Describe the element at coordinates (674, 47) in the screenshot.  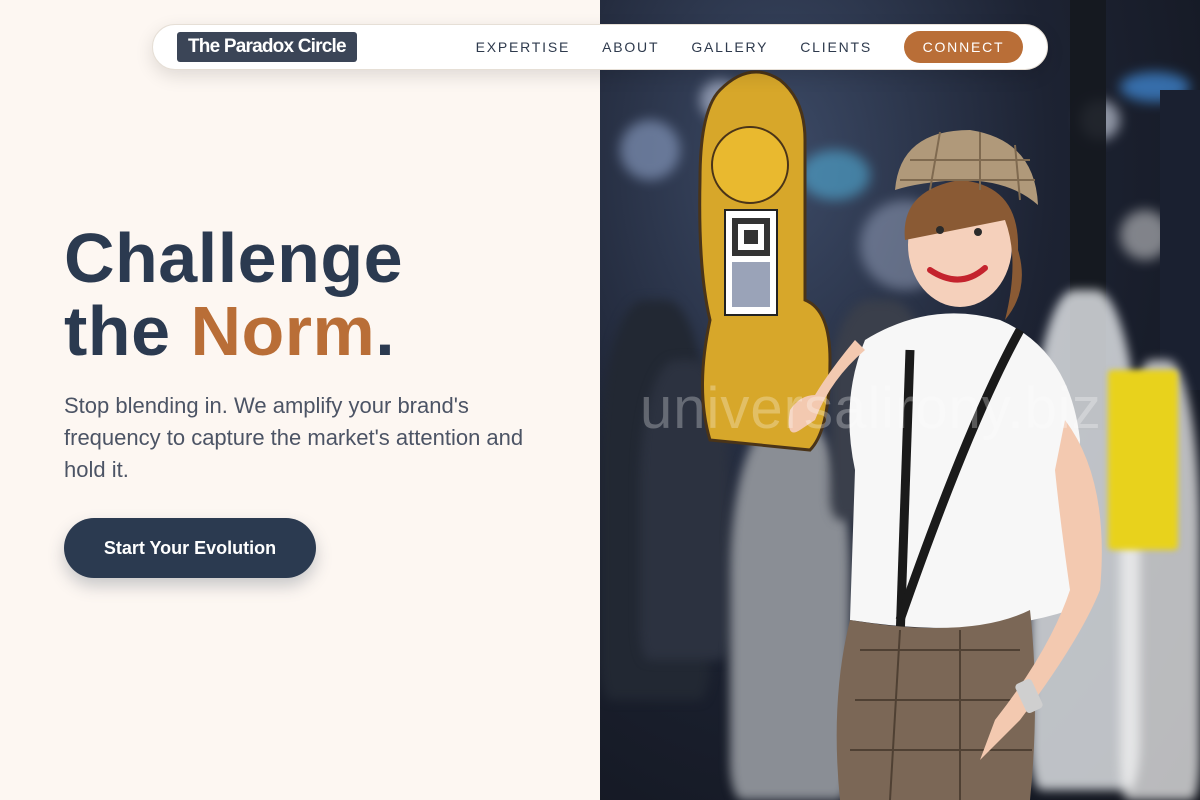
I see `nav-links: EXPERTISE ABOUT GALLERY CLIENTS` at that location.